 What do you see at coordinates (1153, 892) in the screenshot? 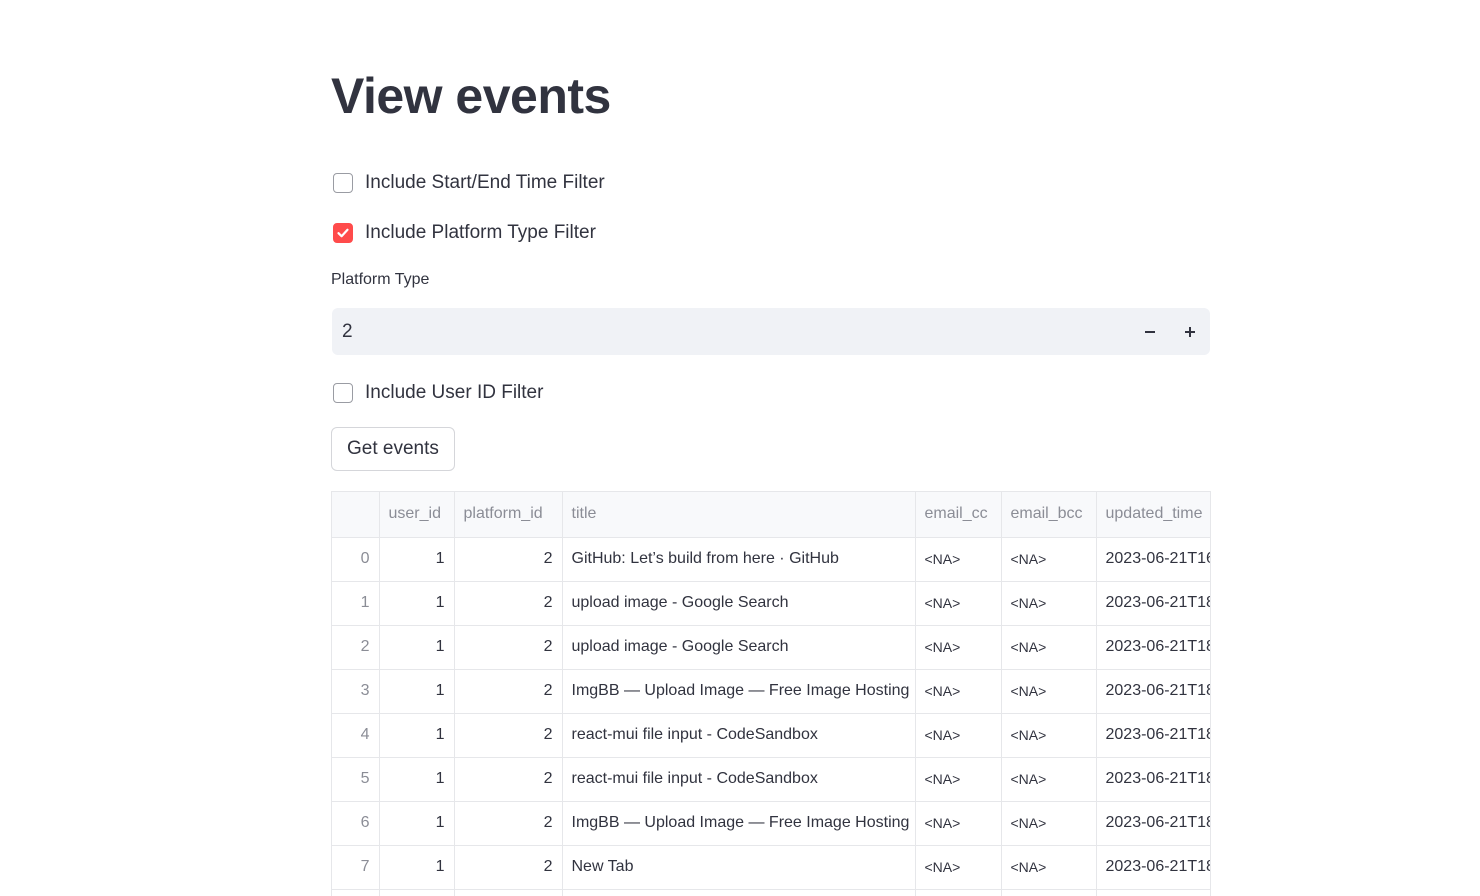
I see `cell-updated-time` at bounding box center [1153, 892].